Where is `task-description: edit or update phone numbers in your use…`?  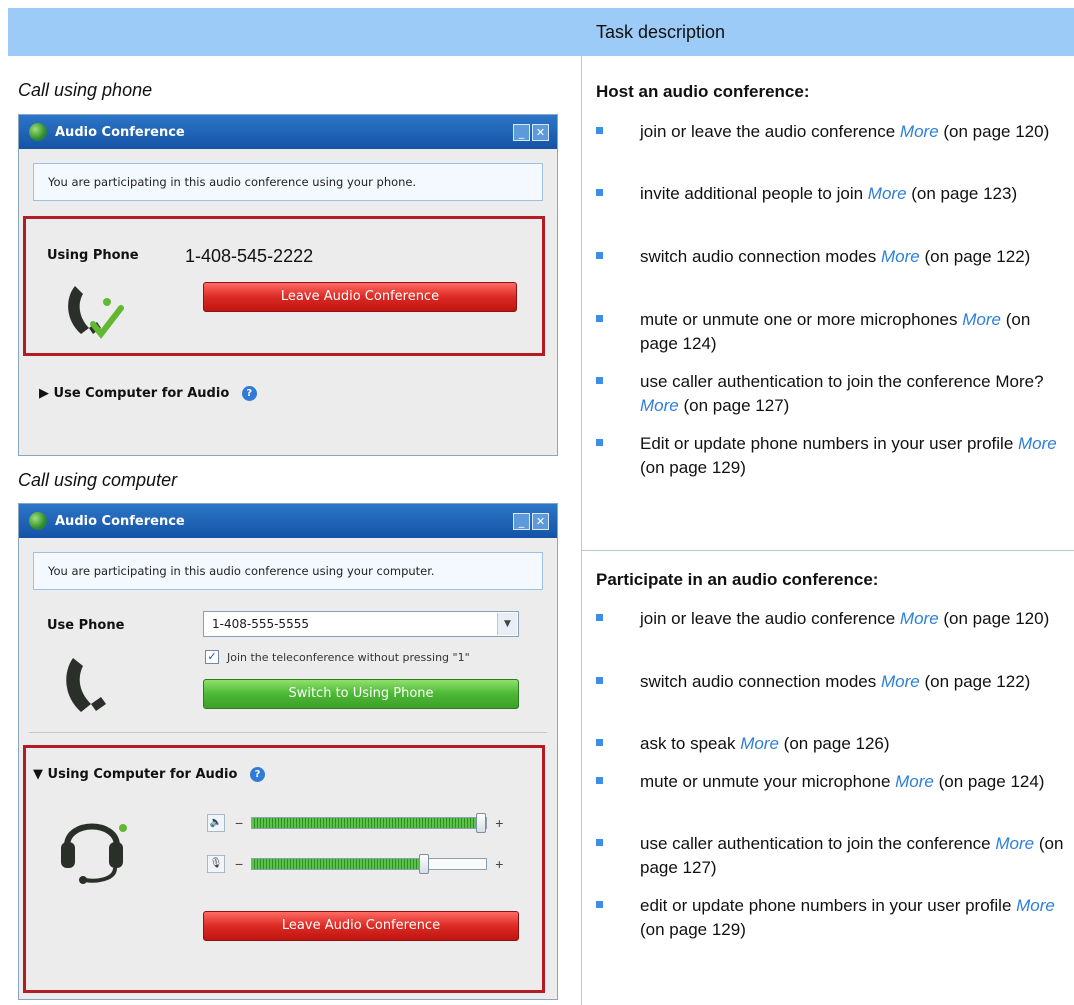
task-description: edit or update phone numbers in your use… is located at coordinates (826, 905).